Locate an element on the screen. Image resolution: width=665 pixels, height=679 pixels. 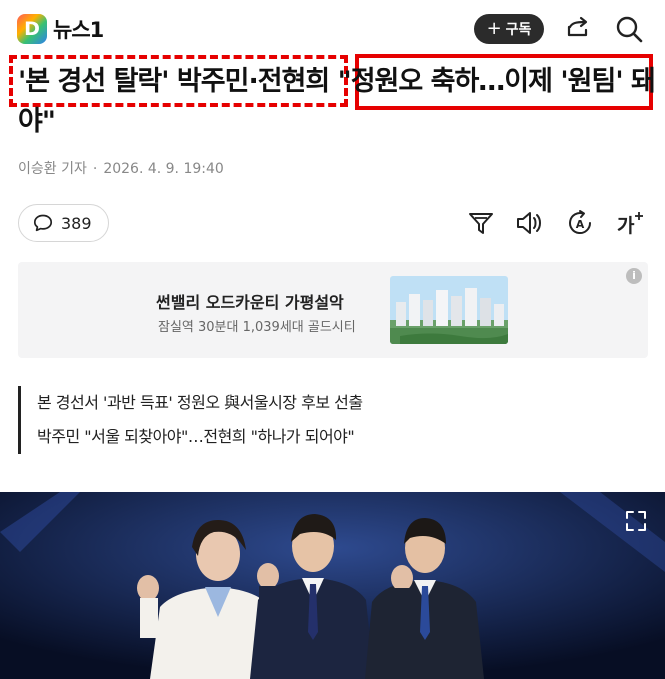
author-name: 이승환 기자 is located at coordinates (52, 169).